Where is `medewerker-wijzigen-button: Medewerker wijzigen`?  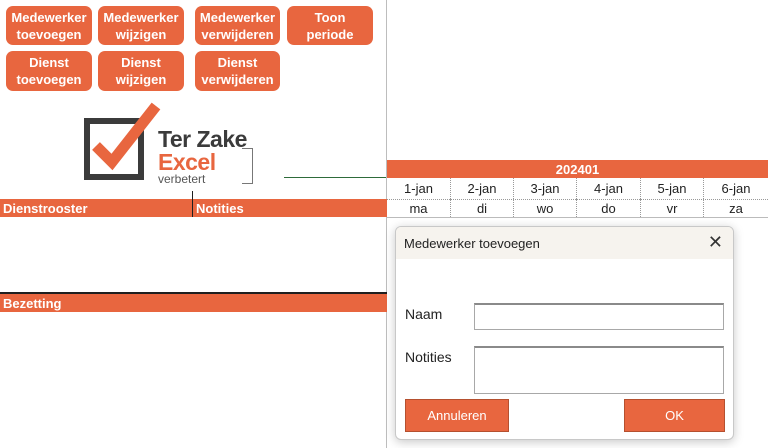
medewerker-wijzigen-button: Medewerker wijzigen is located at coordinates (141, 25).